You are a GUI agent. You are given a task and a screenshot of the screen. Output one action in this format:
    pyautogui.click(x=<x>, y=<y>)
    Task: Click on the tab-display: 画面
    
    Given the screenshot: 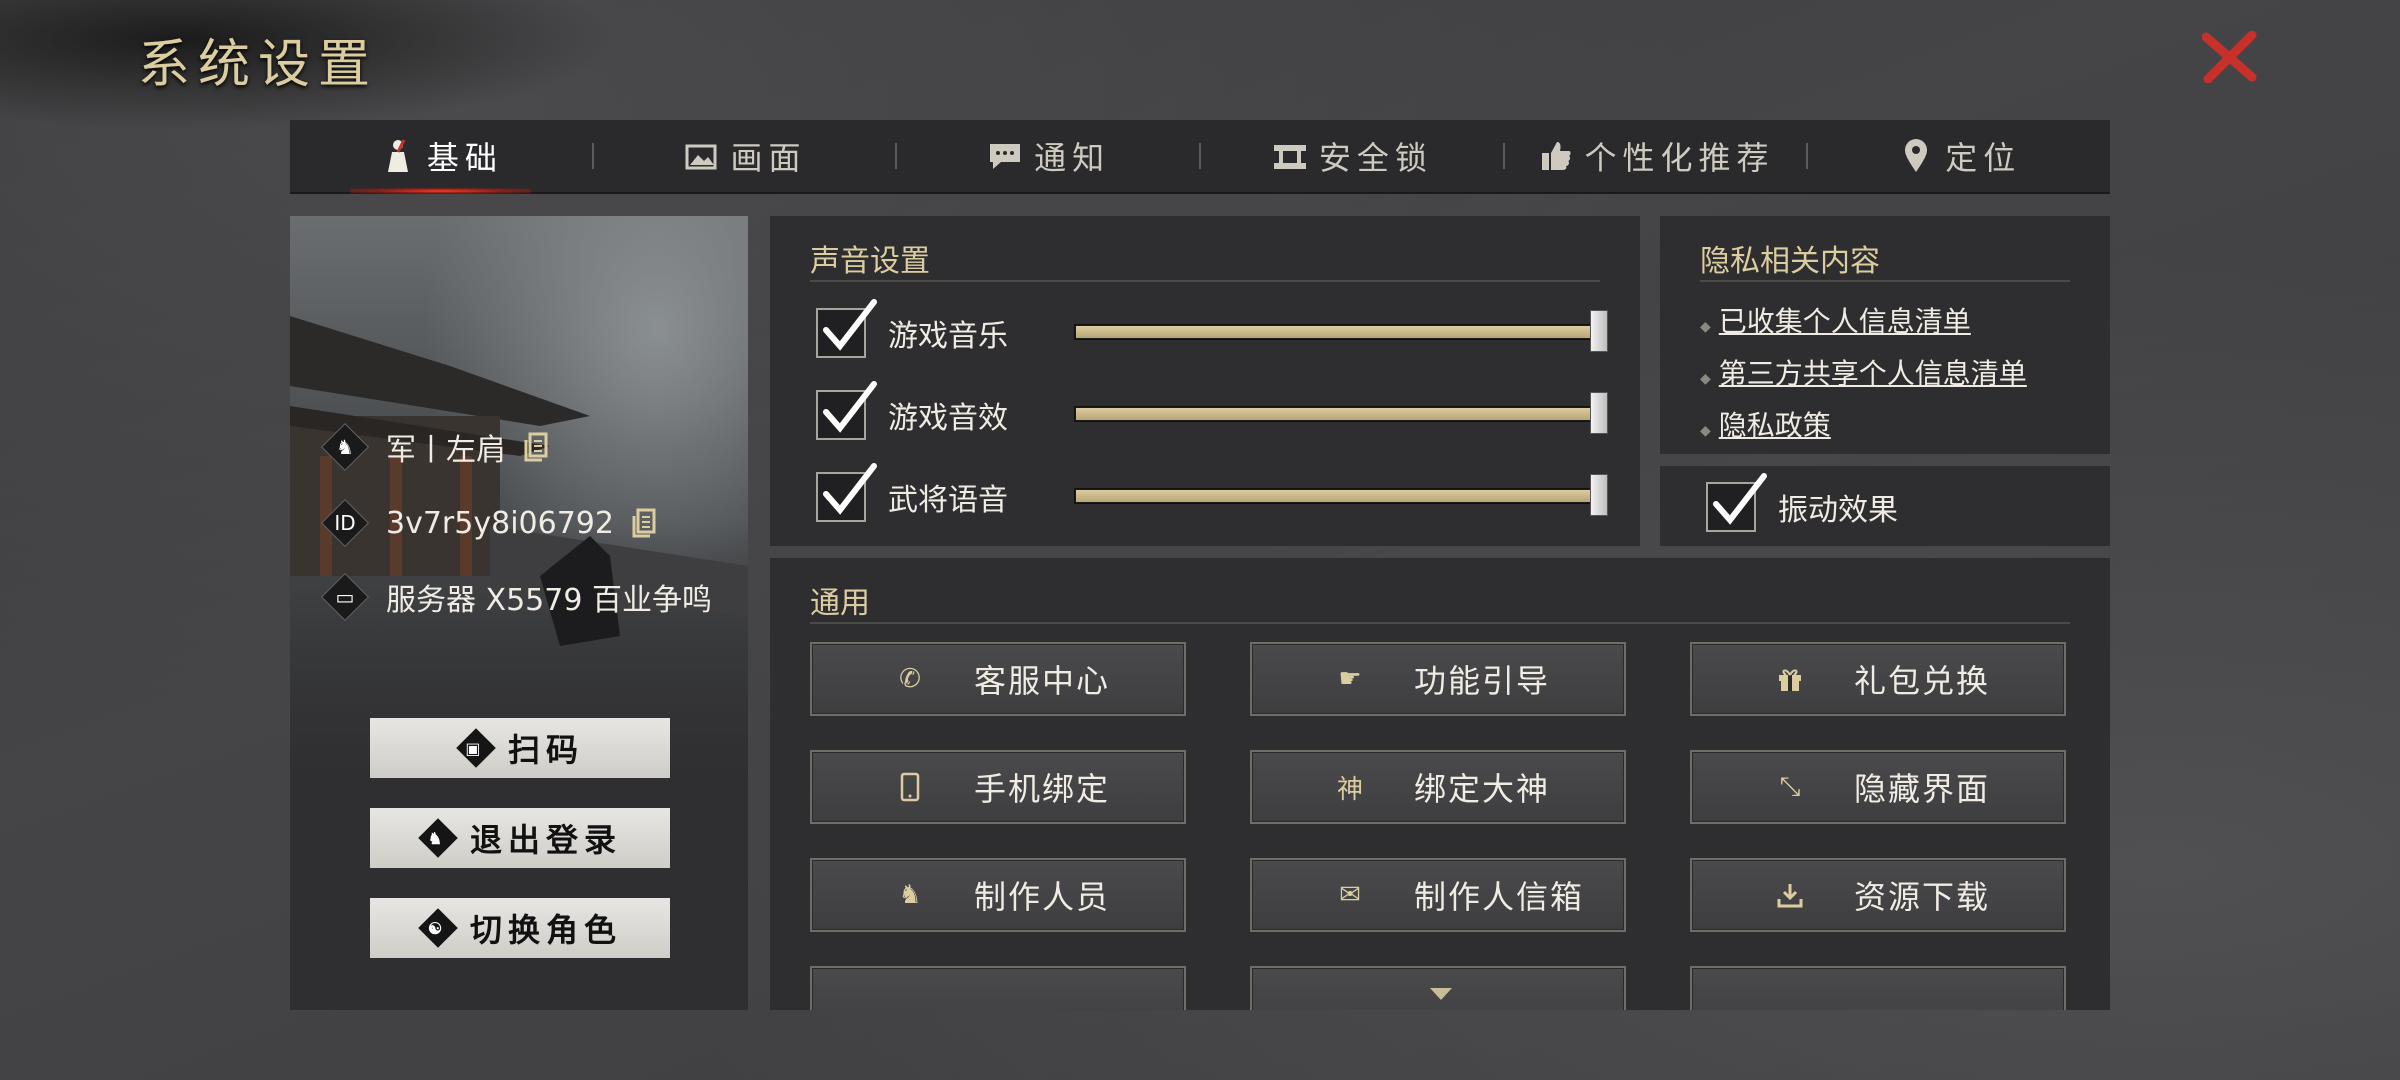 What is the action you would take?
    pyautogui.click(x=745, y=156)
    